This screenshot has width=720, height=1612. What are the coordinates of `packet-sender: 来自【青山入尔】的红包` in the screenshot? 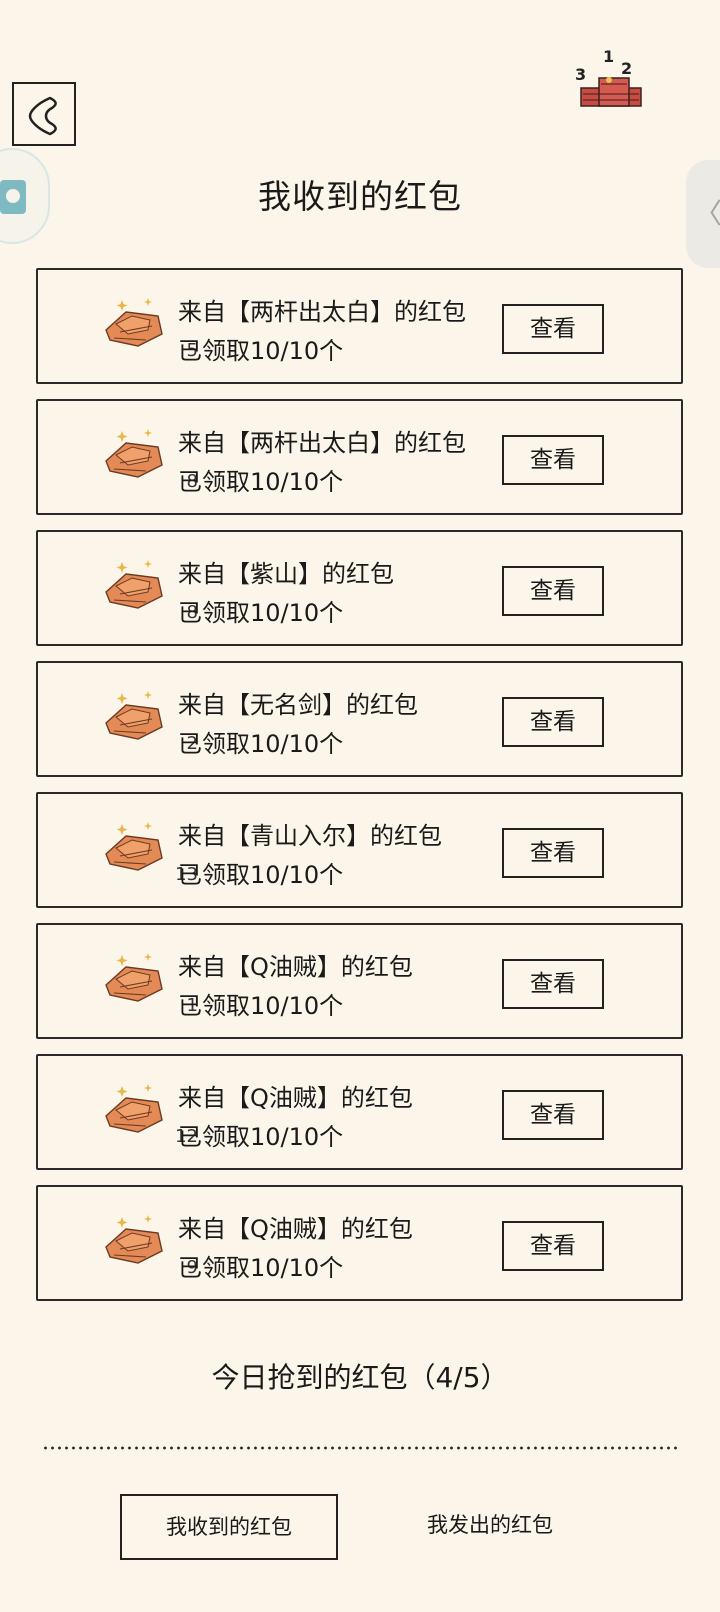 It's located at (310, 836).